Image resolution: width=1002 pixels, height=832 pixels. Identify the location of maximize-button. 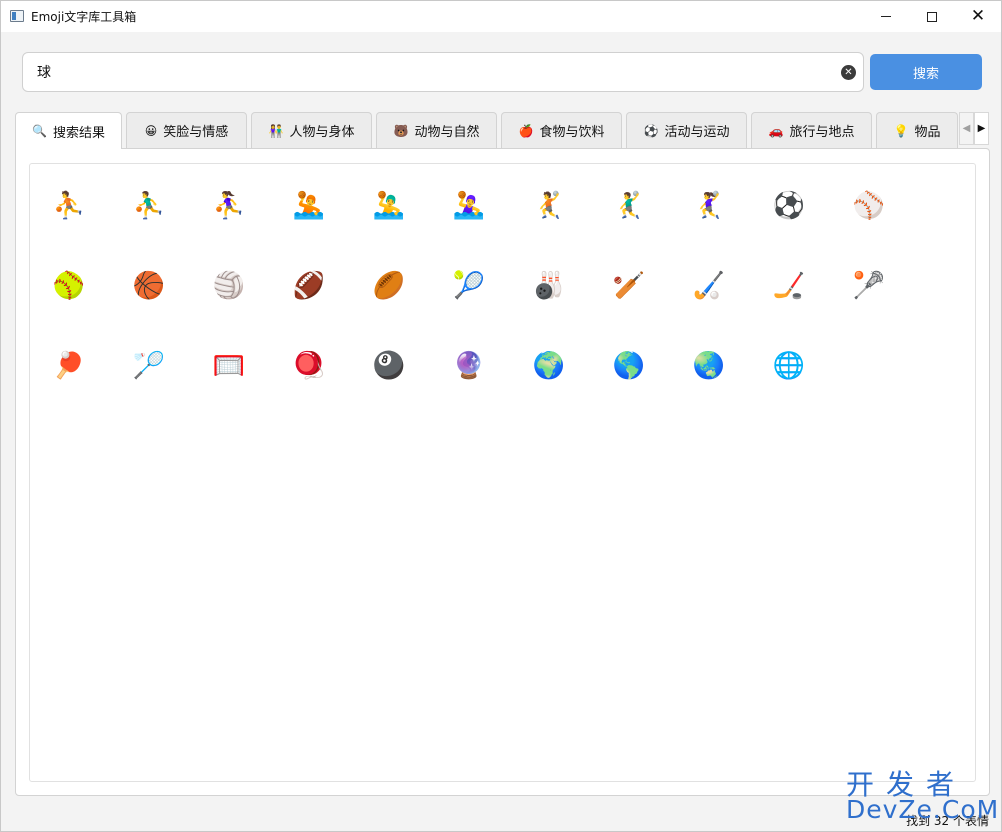
(932, 16).